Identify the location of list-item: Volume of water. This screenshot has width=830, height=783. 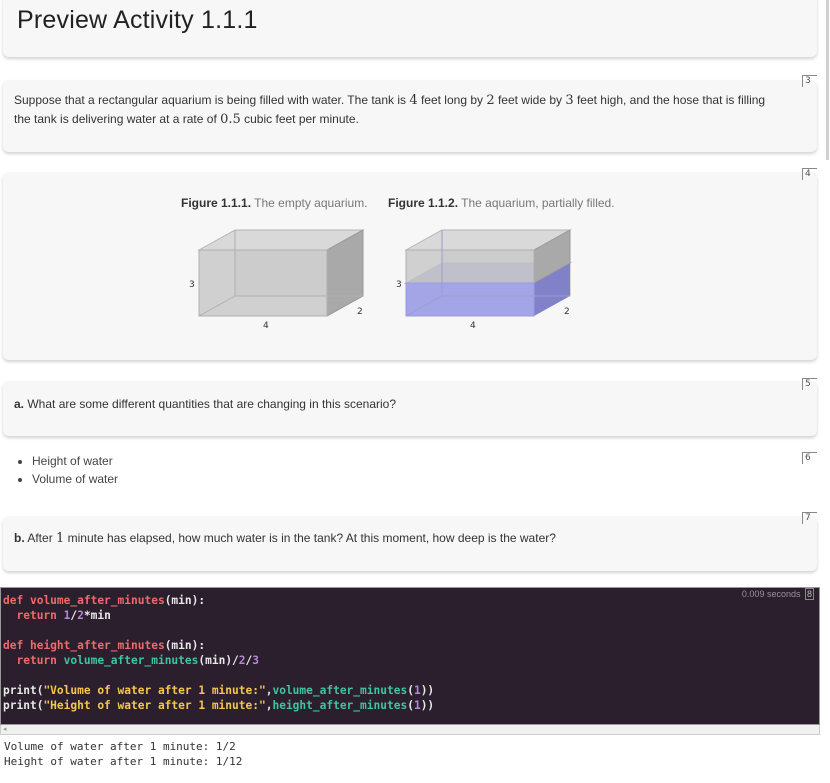
(75, 479).